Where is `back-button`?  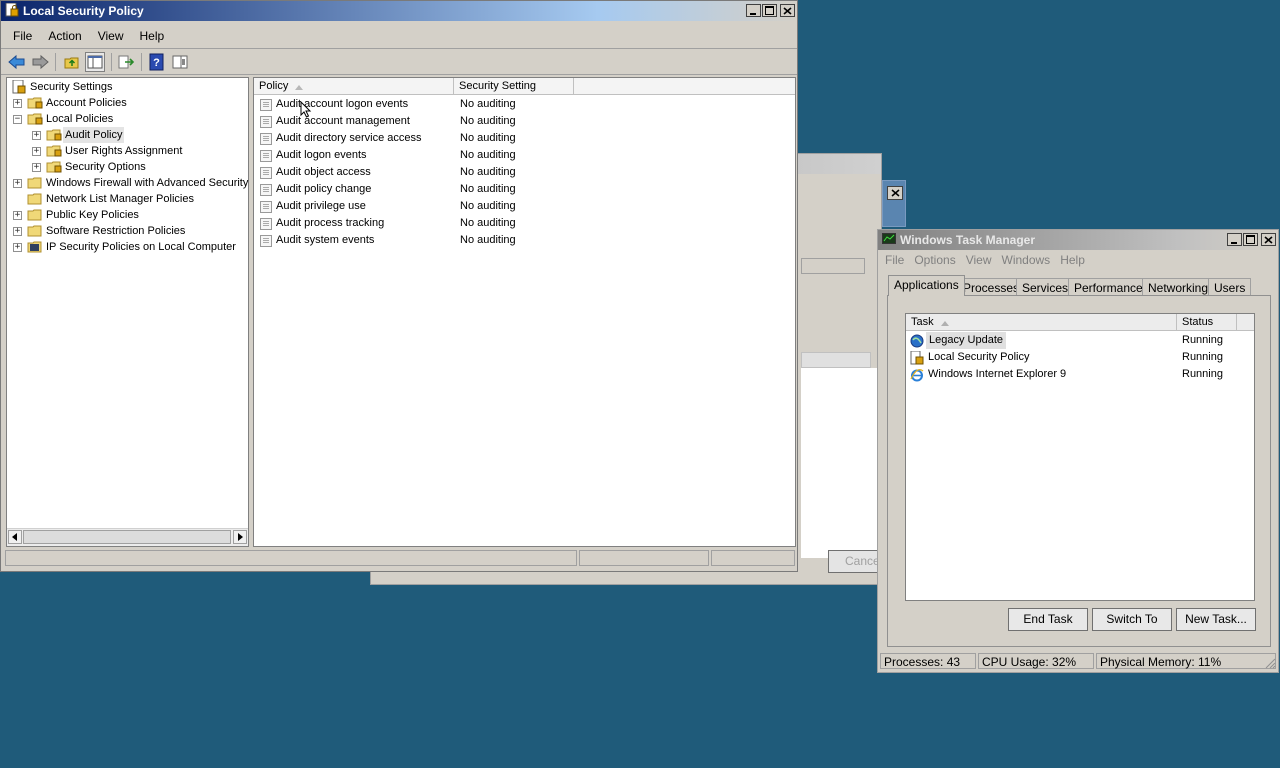
back-button is located at coordinates (17, 62).